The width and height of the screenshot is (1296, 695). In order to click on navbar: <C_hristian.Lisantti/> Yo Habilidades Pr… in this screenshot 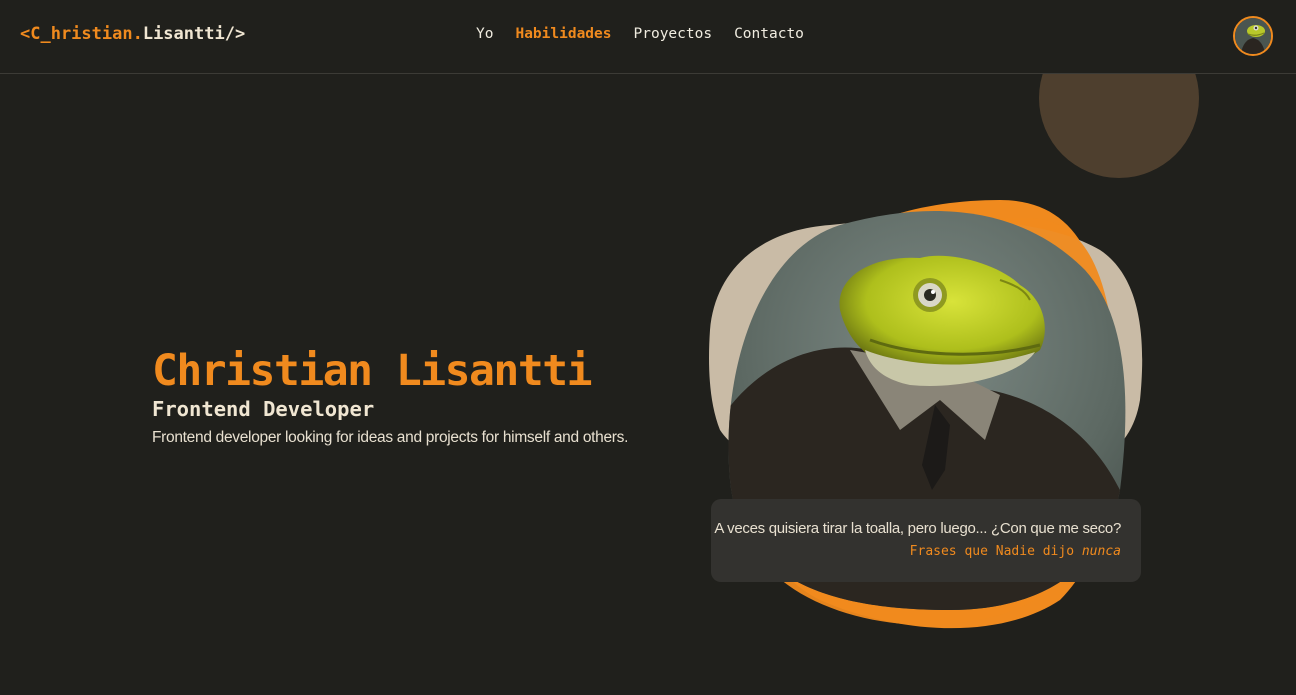, I will do `click(648, 37)`.